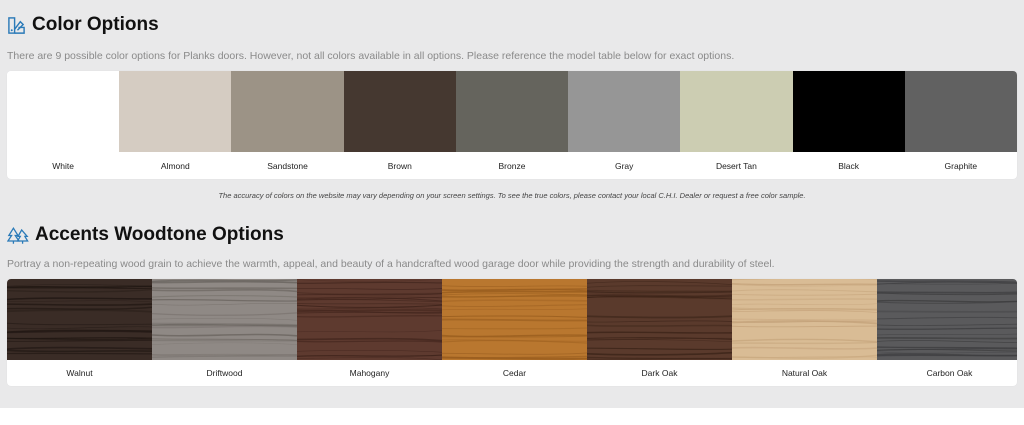 This screenshot has width=1024, height=425. I want to click on color-swatch-graphite: Graphite, so click(960, 125).